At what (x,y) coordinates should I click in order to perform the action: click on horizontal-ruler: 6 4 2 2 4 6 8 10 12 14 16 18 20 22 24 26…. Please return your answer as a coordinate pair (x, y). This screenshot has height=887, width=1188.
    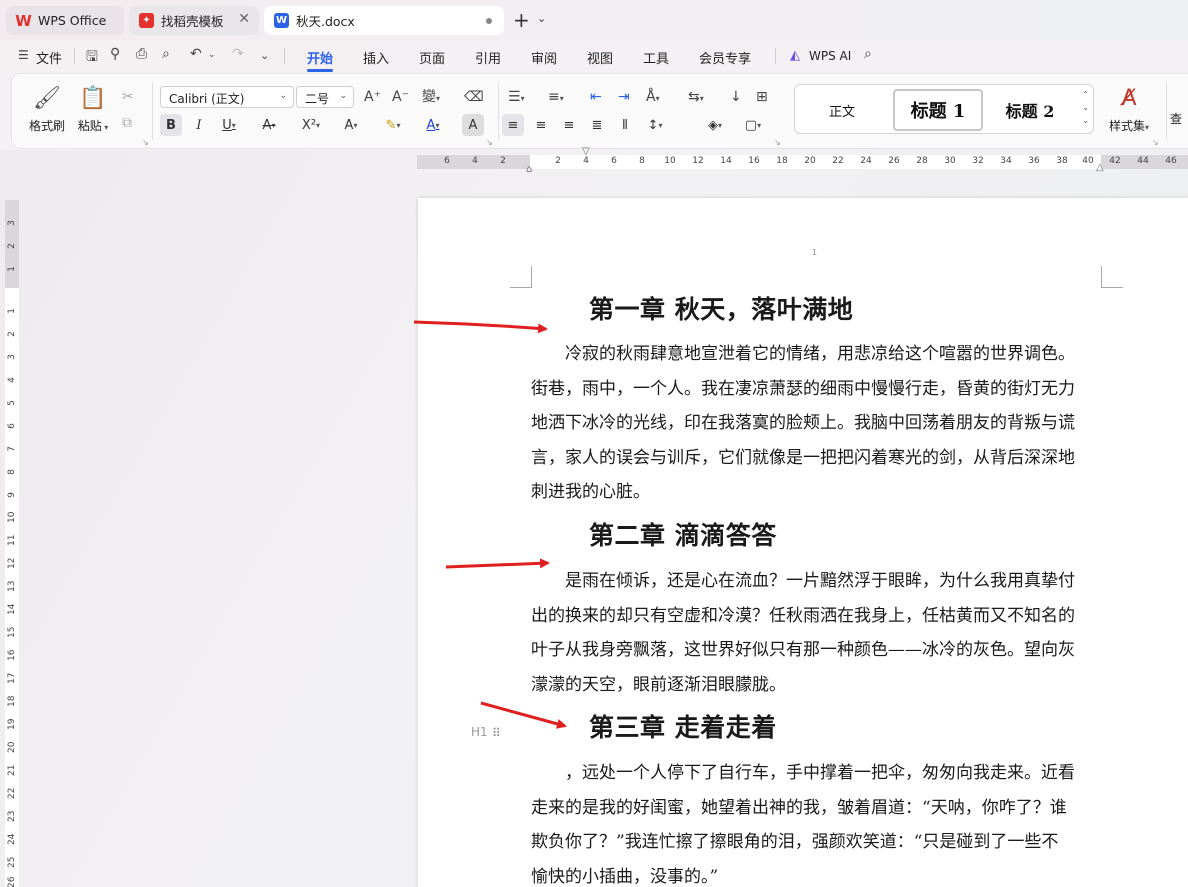
    Looking at the image, I should click on (802, 162).